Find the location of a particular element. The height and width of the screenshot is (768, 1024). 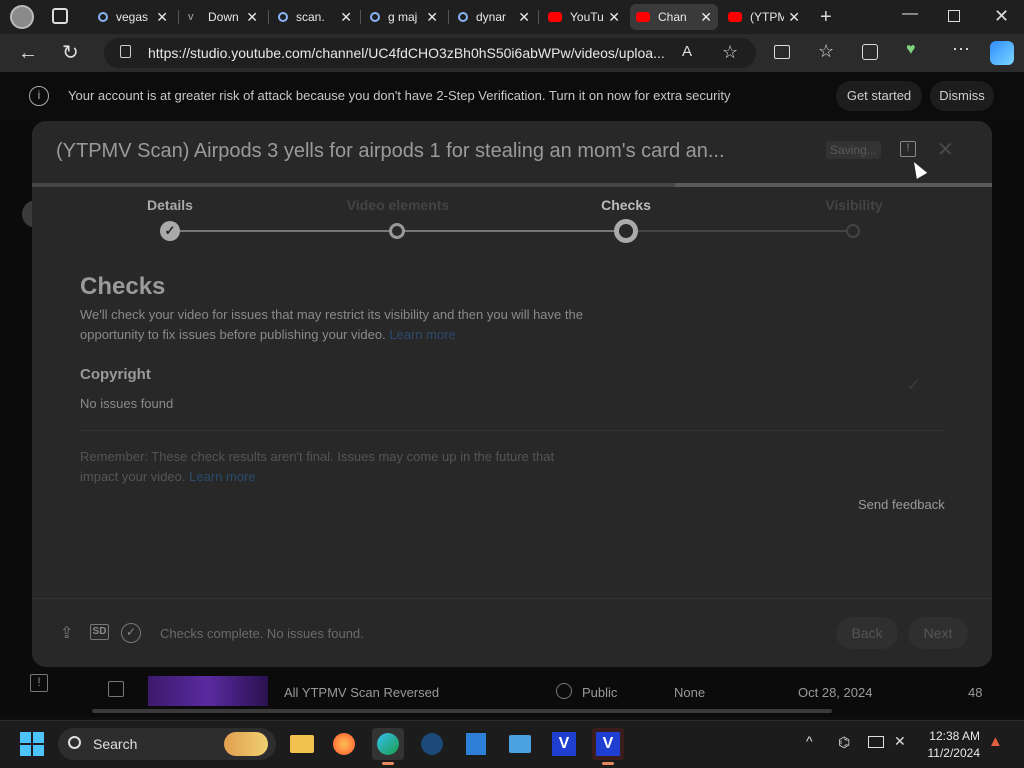

step-checks-dot is located at coordinates (626, 231).